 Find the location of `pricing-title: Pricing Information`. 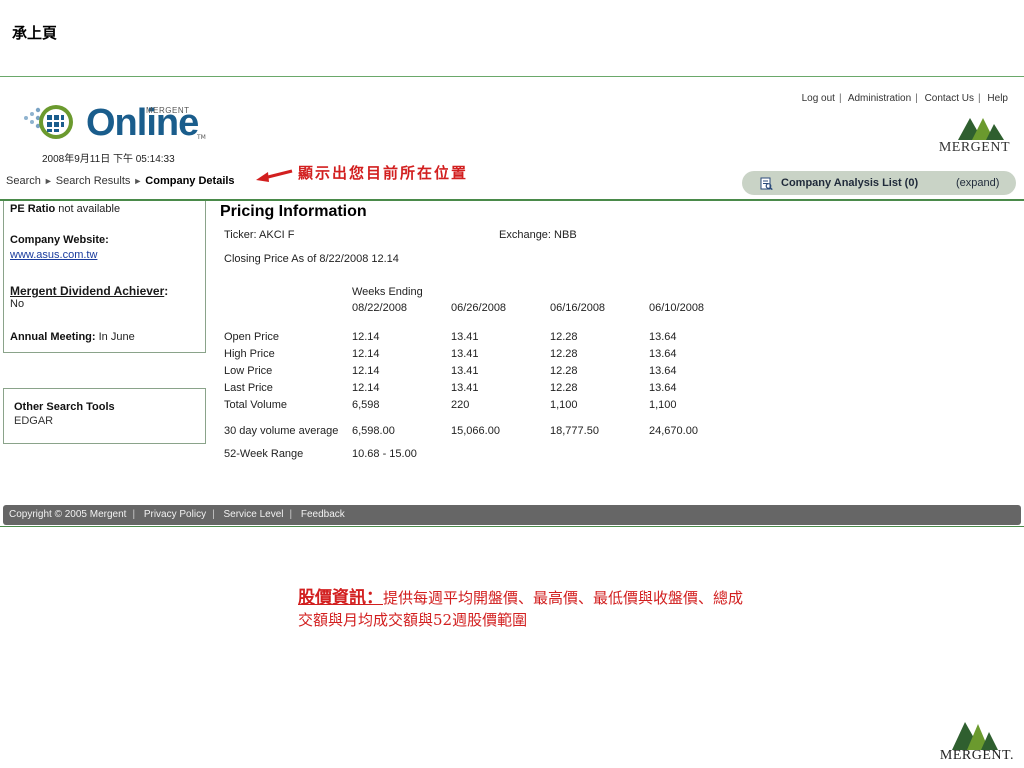

pricing-title: Pricing Information is located at coordinates (293, 211).